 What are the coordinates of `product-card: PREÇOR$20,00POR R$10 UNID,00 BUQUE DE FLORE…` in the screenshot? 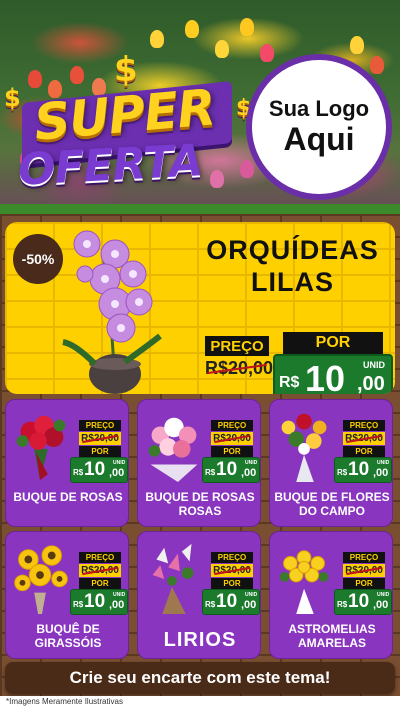 It's located at (331, 463).